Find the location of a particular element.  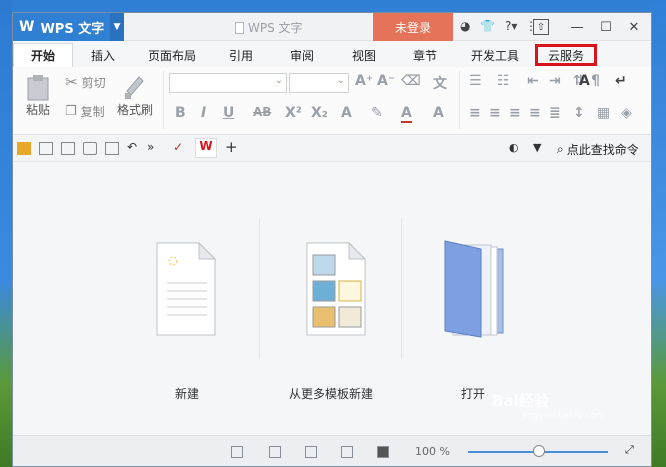

redo-icon: » is located at coordinates (154, 147).